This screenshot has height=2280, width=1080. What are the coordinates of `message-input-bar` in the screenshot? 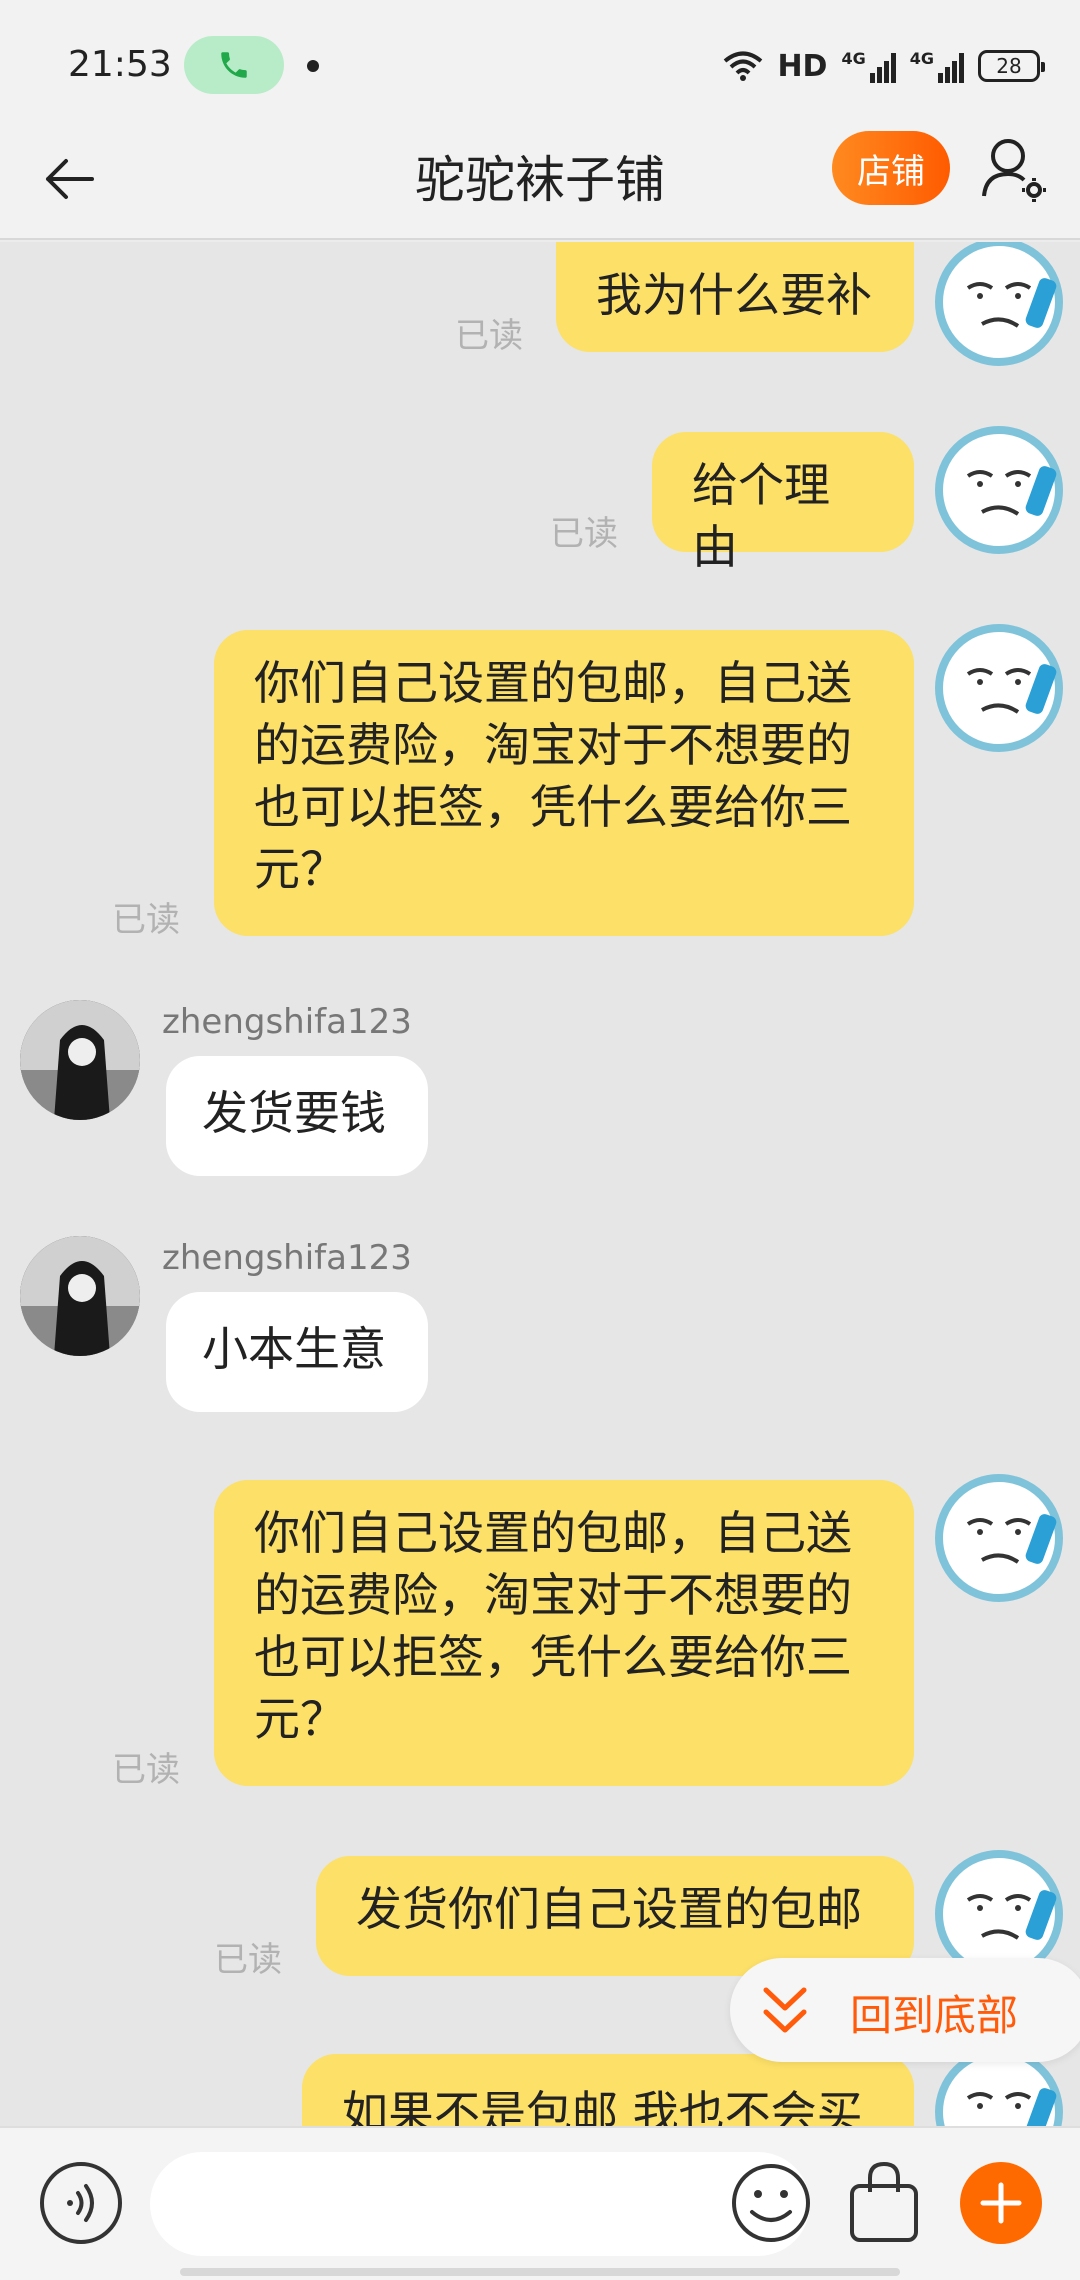 It's located at (540, 2203).